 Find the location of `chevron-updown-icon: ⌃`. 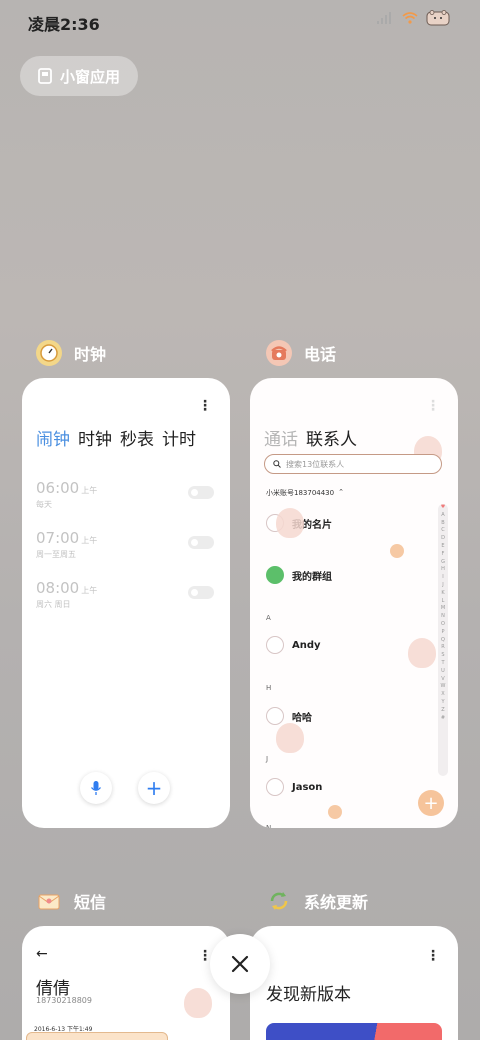

chevron-updown-icon: ⌃ is located at coordinates (341, 492).